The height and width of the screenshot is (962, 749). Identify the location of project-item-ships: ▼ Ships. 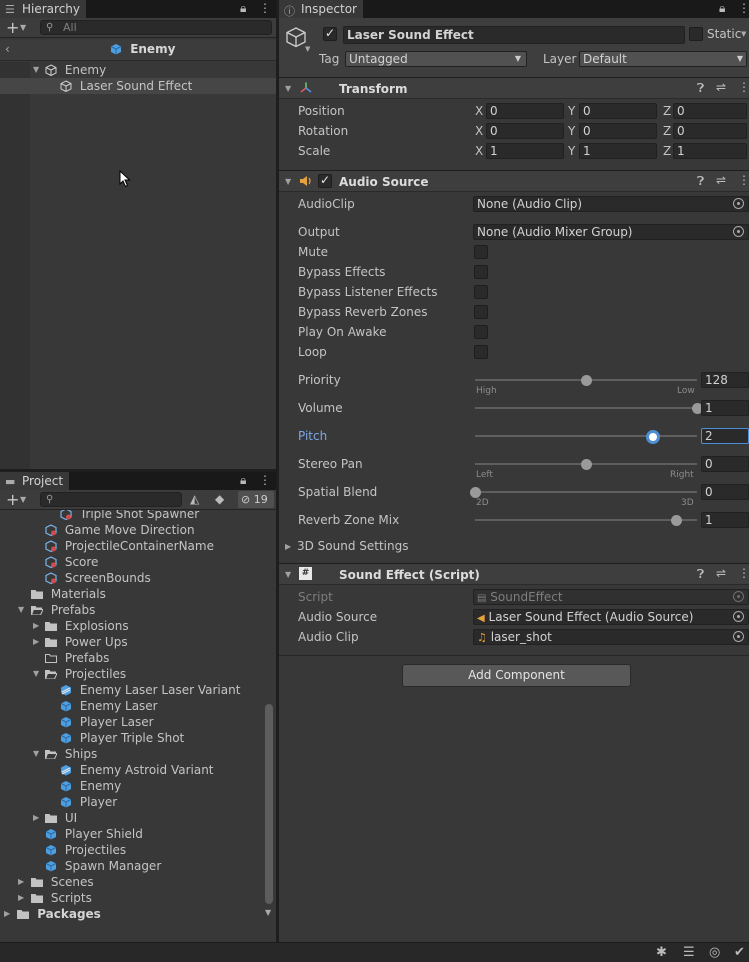
(138, 754).